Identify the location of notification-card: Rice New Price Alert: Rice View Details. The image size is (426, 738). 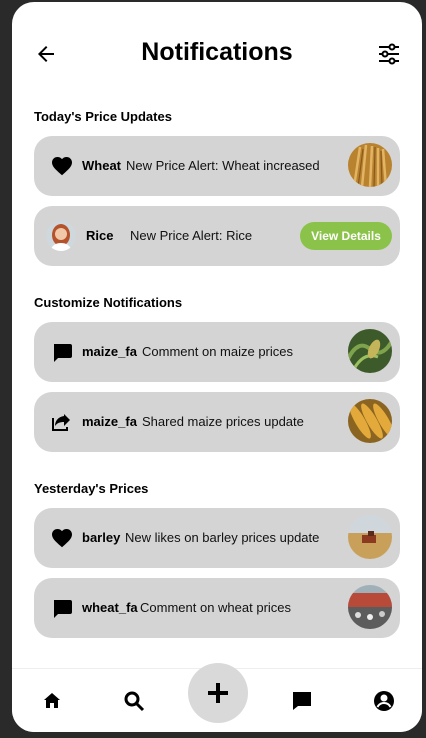
(217, 236).